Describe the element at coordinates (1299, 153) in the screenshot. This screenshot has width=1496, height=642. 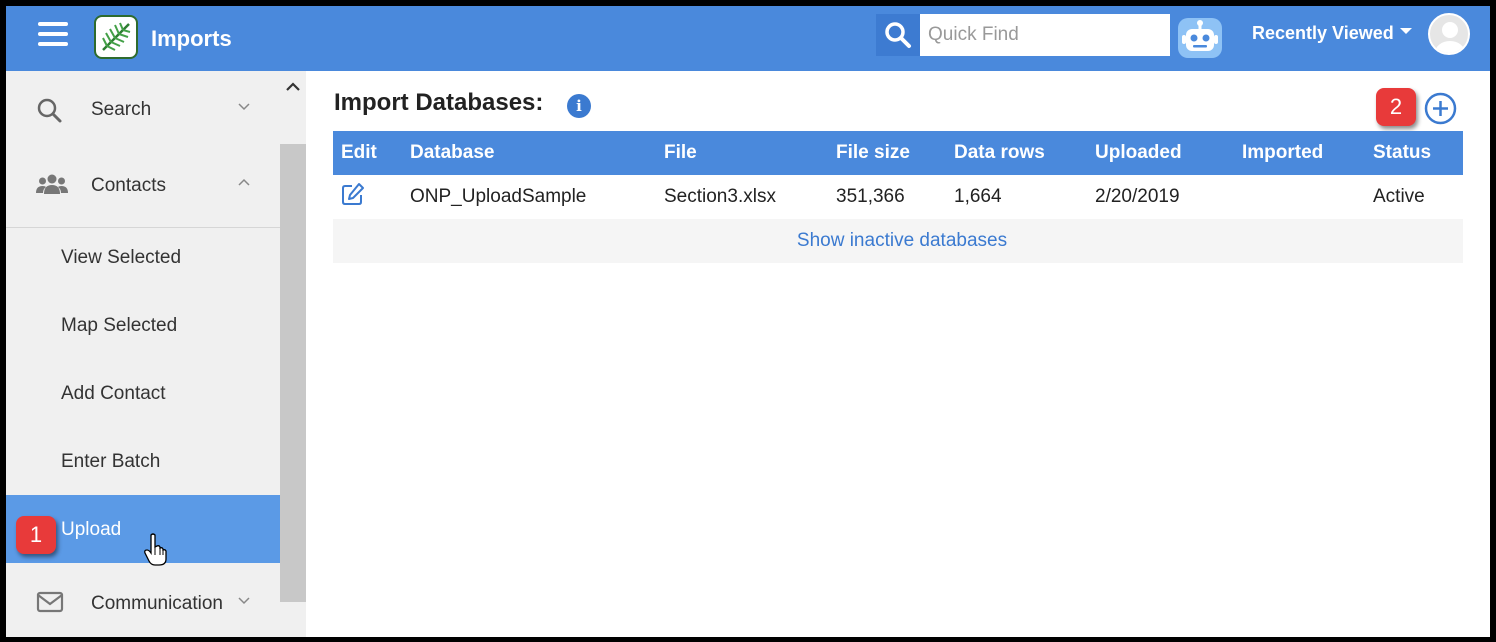
I see `column-header-imported: Imported` at that location.